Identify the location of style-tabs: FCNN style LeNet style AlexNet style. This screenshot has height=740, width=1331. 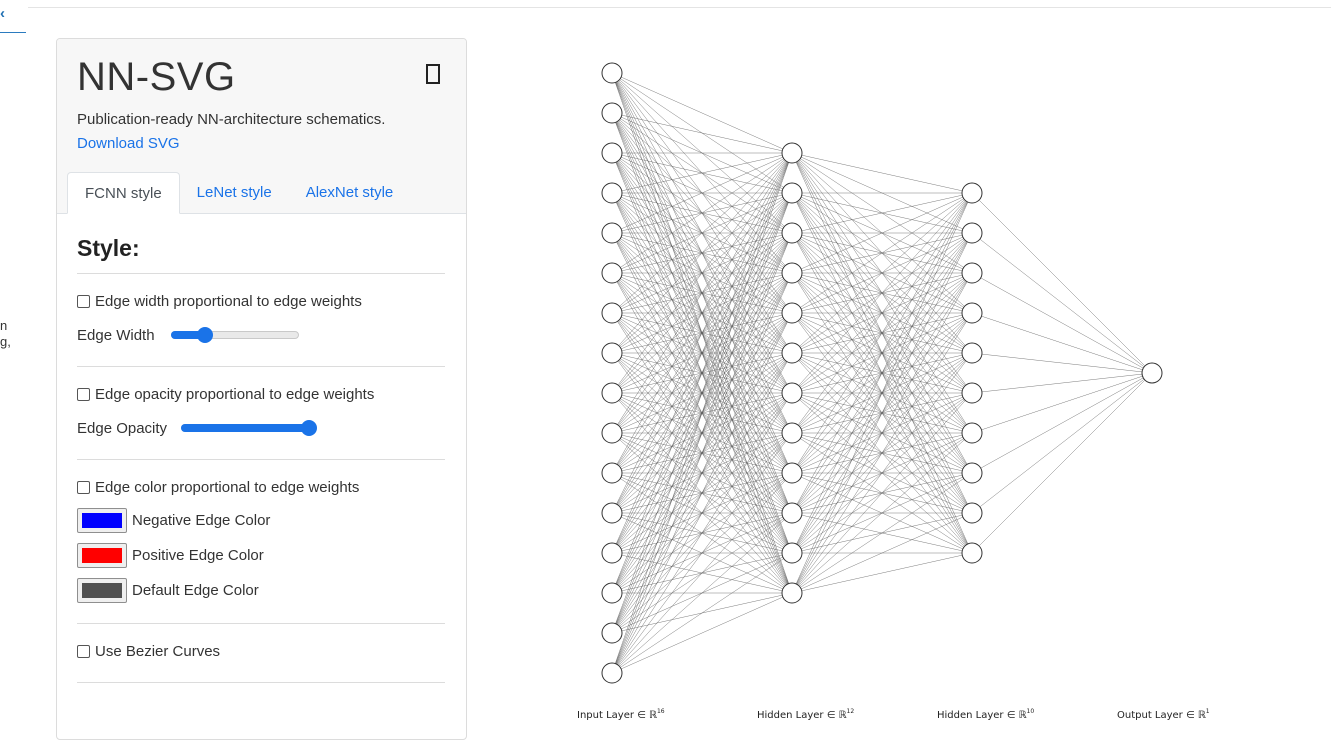
(238, 193).